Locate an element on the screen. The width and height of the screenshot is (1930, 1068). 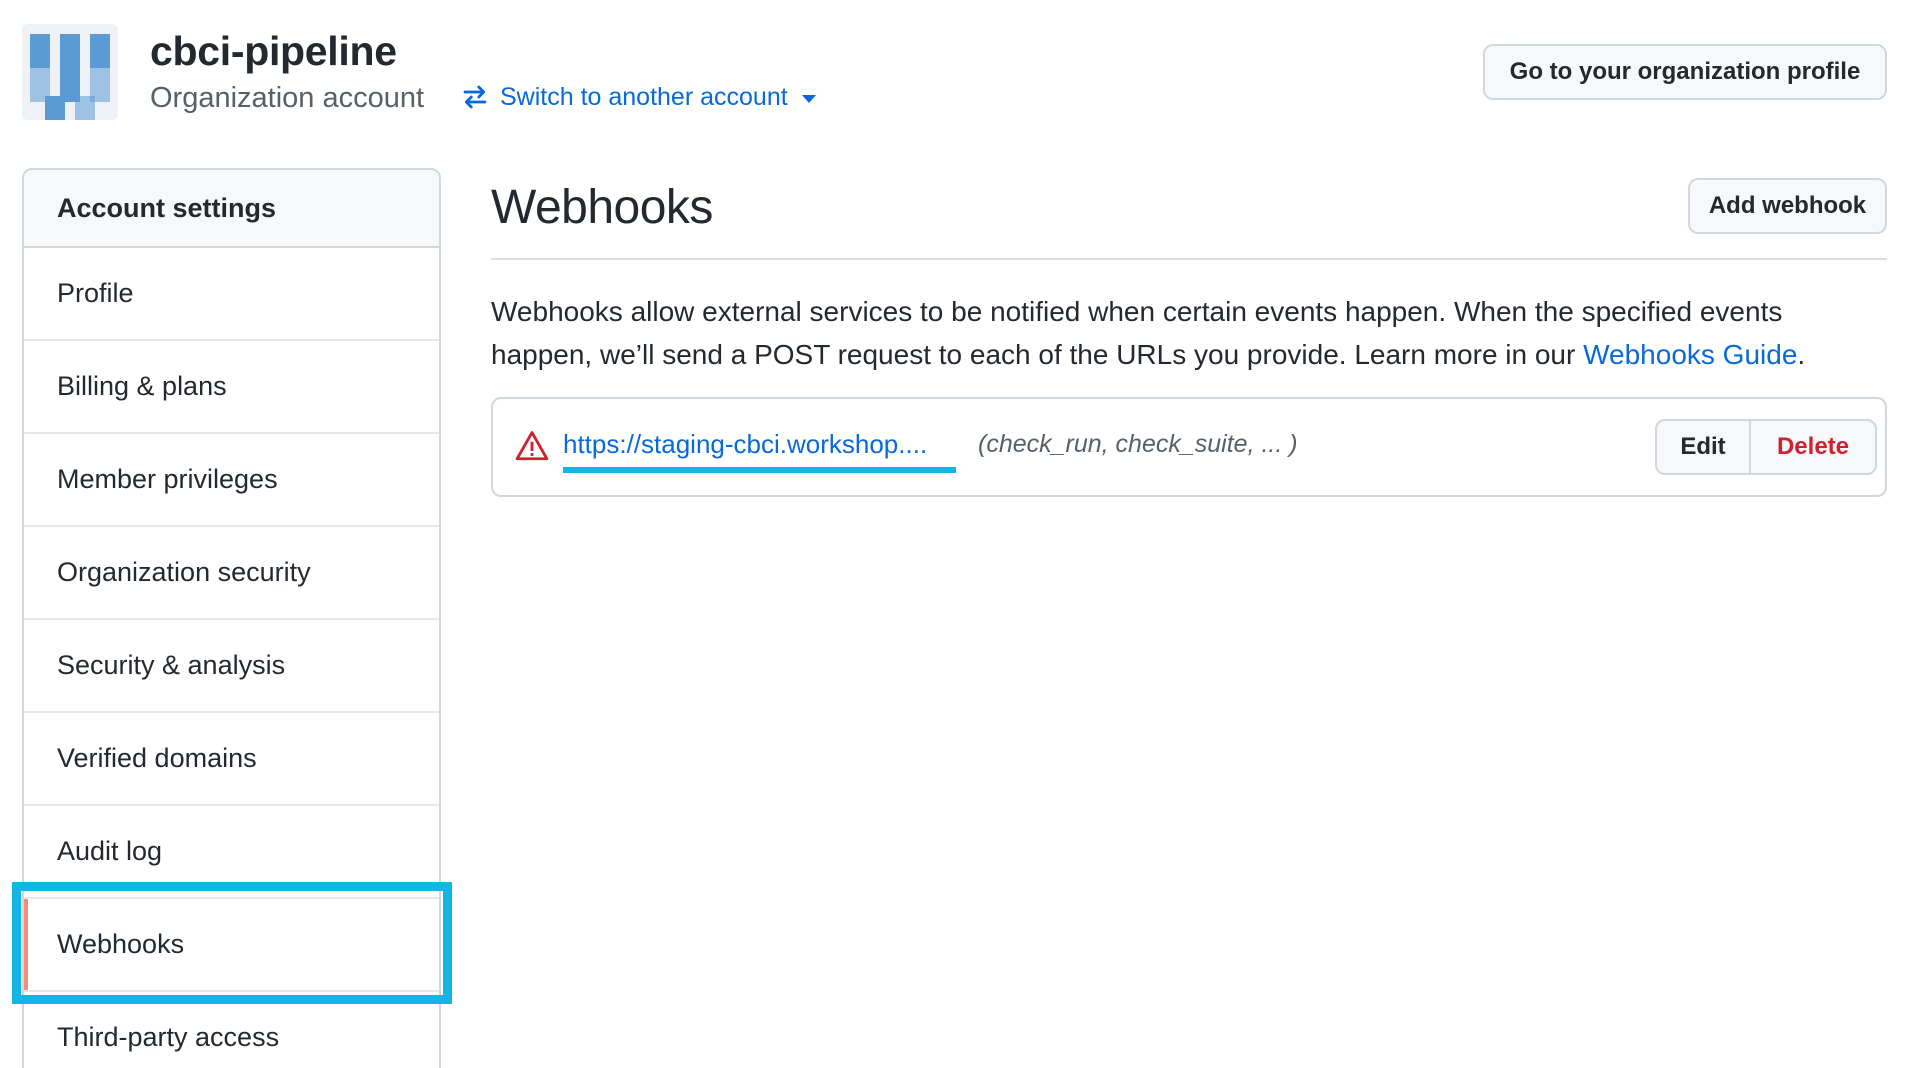
sidebar-heading: Account settings is located at coordinates (231, 209).